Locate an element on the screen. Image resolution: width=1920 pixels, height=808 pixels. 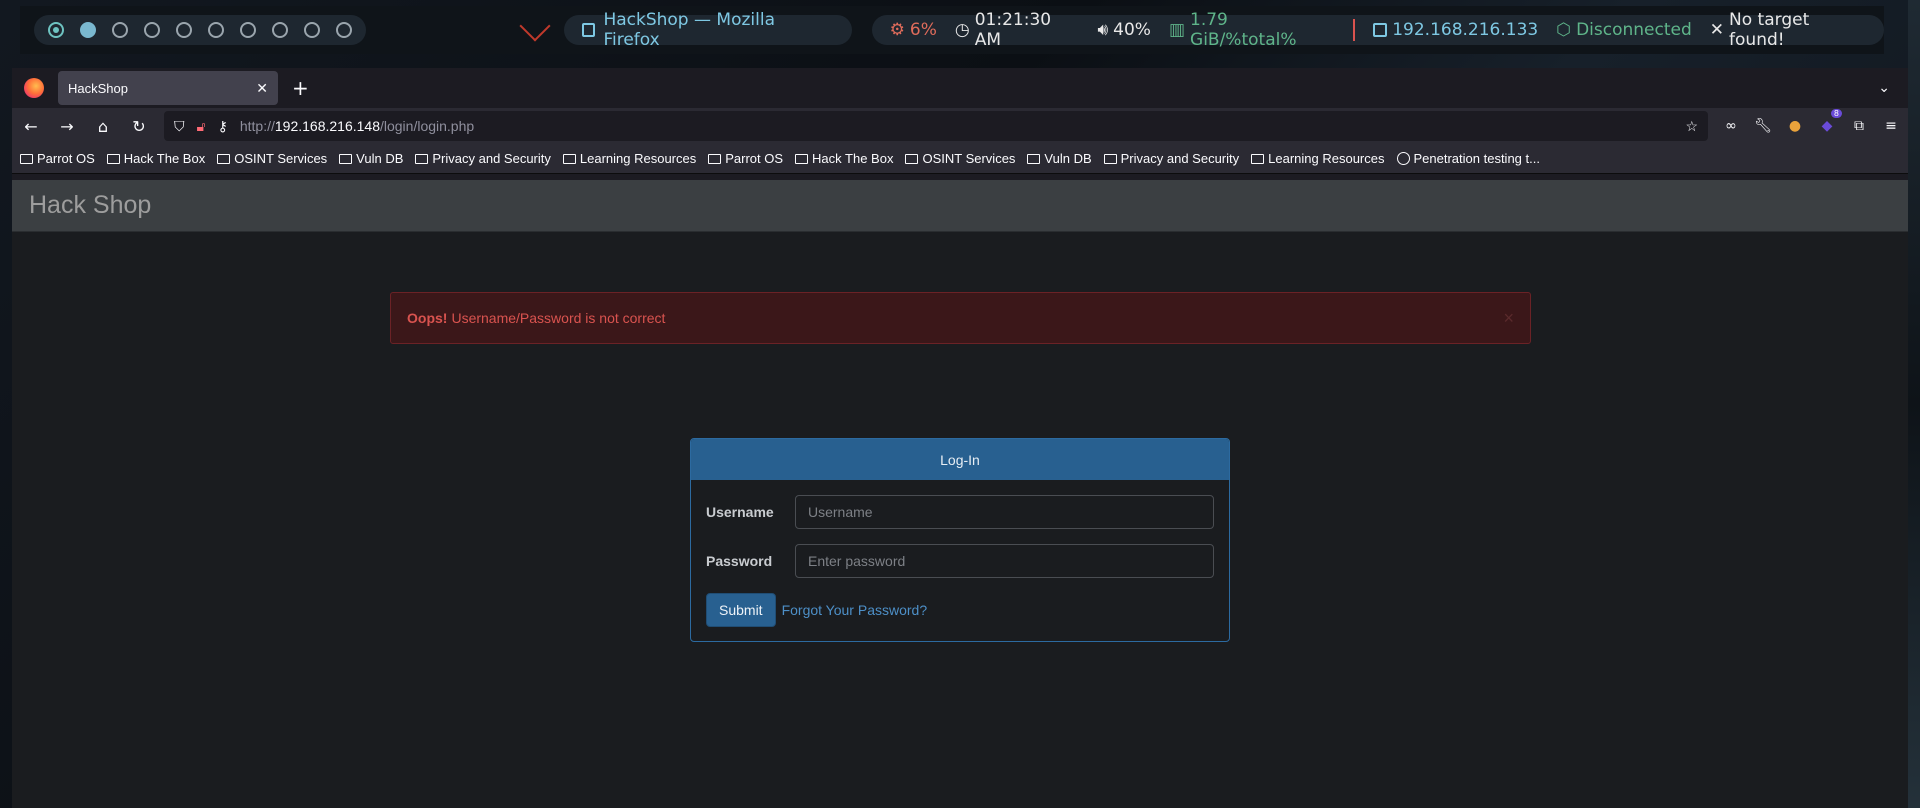
back-button: ← is located at coordinates (31, 126).